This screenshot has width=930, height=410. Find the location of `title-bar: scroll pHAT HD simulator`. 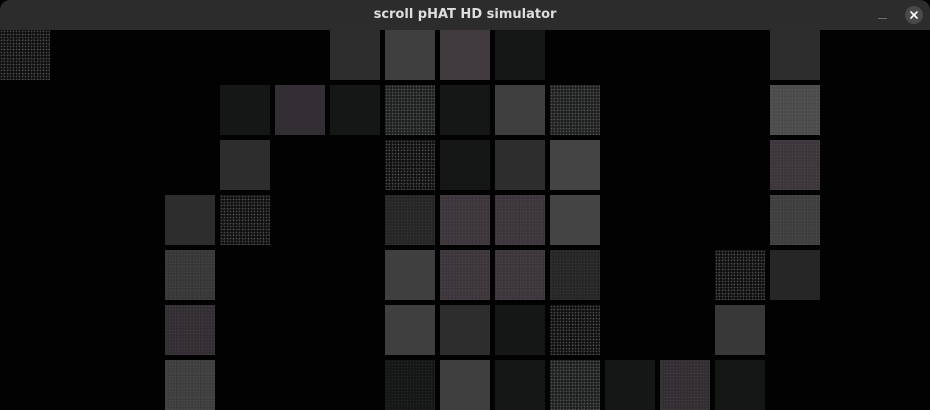

title-bar: scroll pHAT HD simulator is located at coordinates (465, 15).